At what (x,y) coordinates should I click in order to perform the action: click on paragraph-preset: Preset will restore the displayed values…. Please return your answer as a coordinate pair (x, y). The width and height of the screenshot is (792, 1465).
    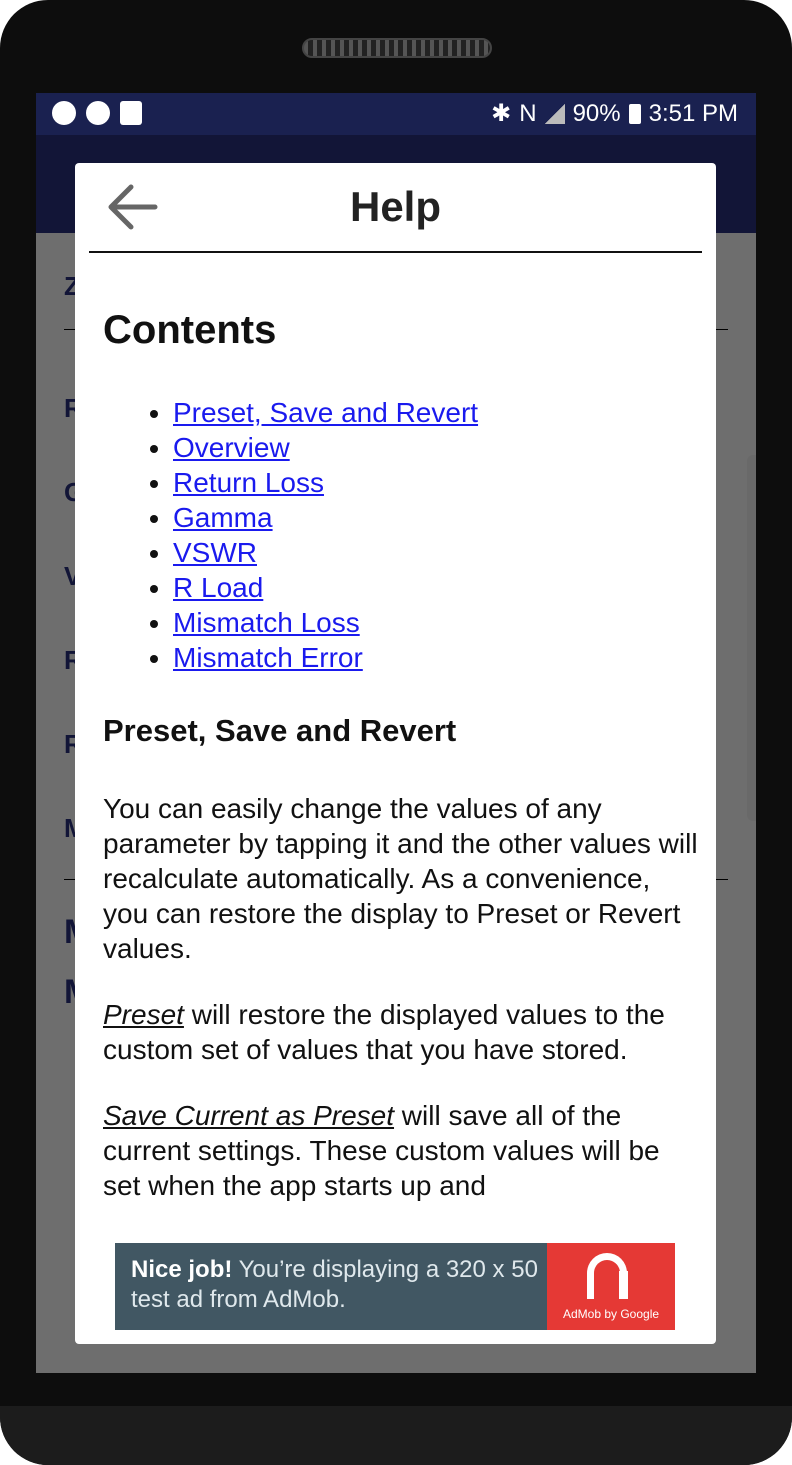
    Looking at the image, I should click on (400, 1032).